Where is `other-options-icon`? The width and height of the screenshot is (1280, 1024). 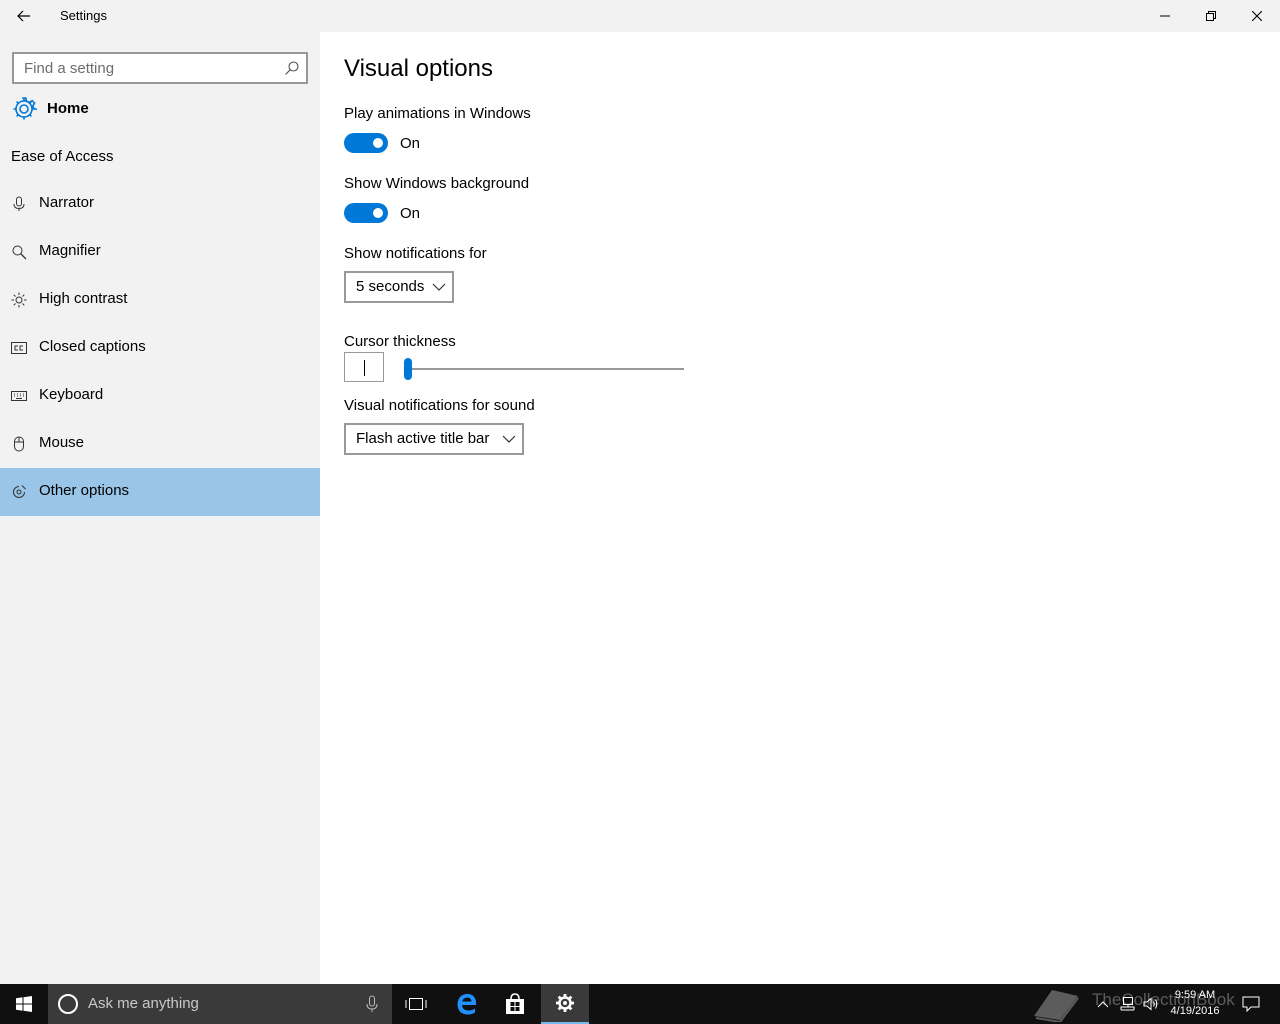 other-options-icon is located at coordinates (19, 491).